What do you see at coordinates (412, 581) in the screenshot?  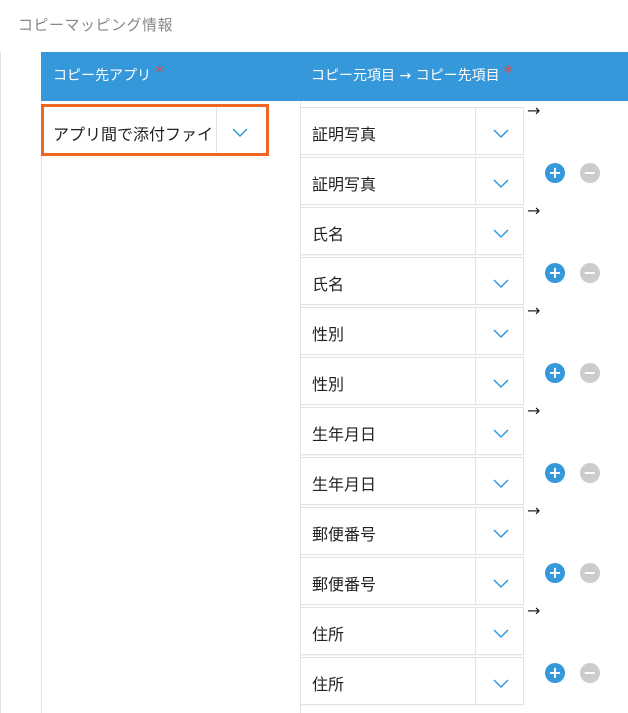 I see `dest-field-select: 郵便番号` at bounding box center [412, 581].